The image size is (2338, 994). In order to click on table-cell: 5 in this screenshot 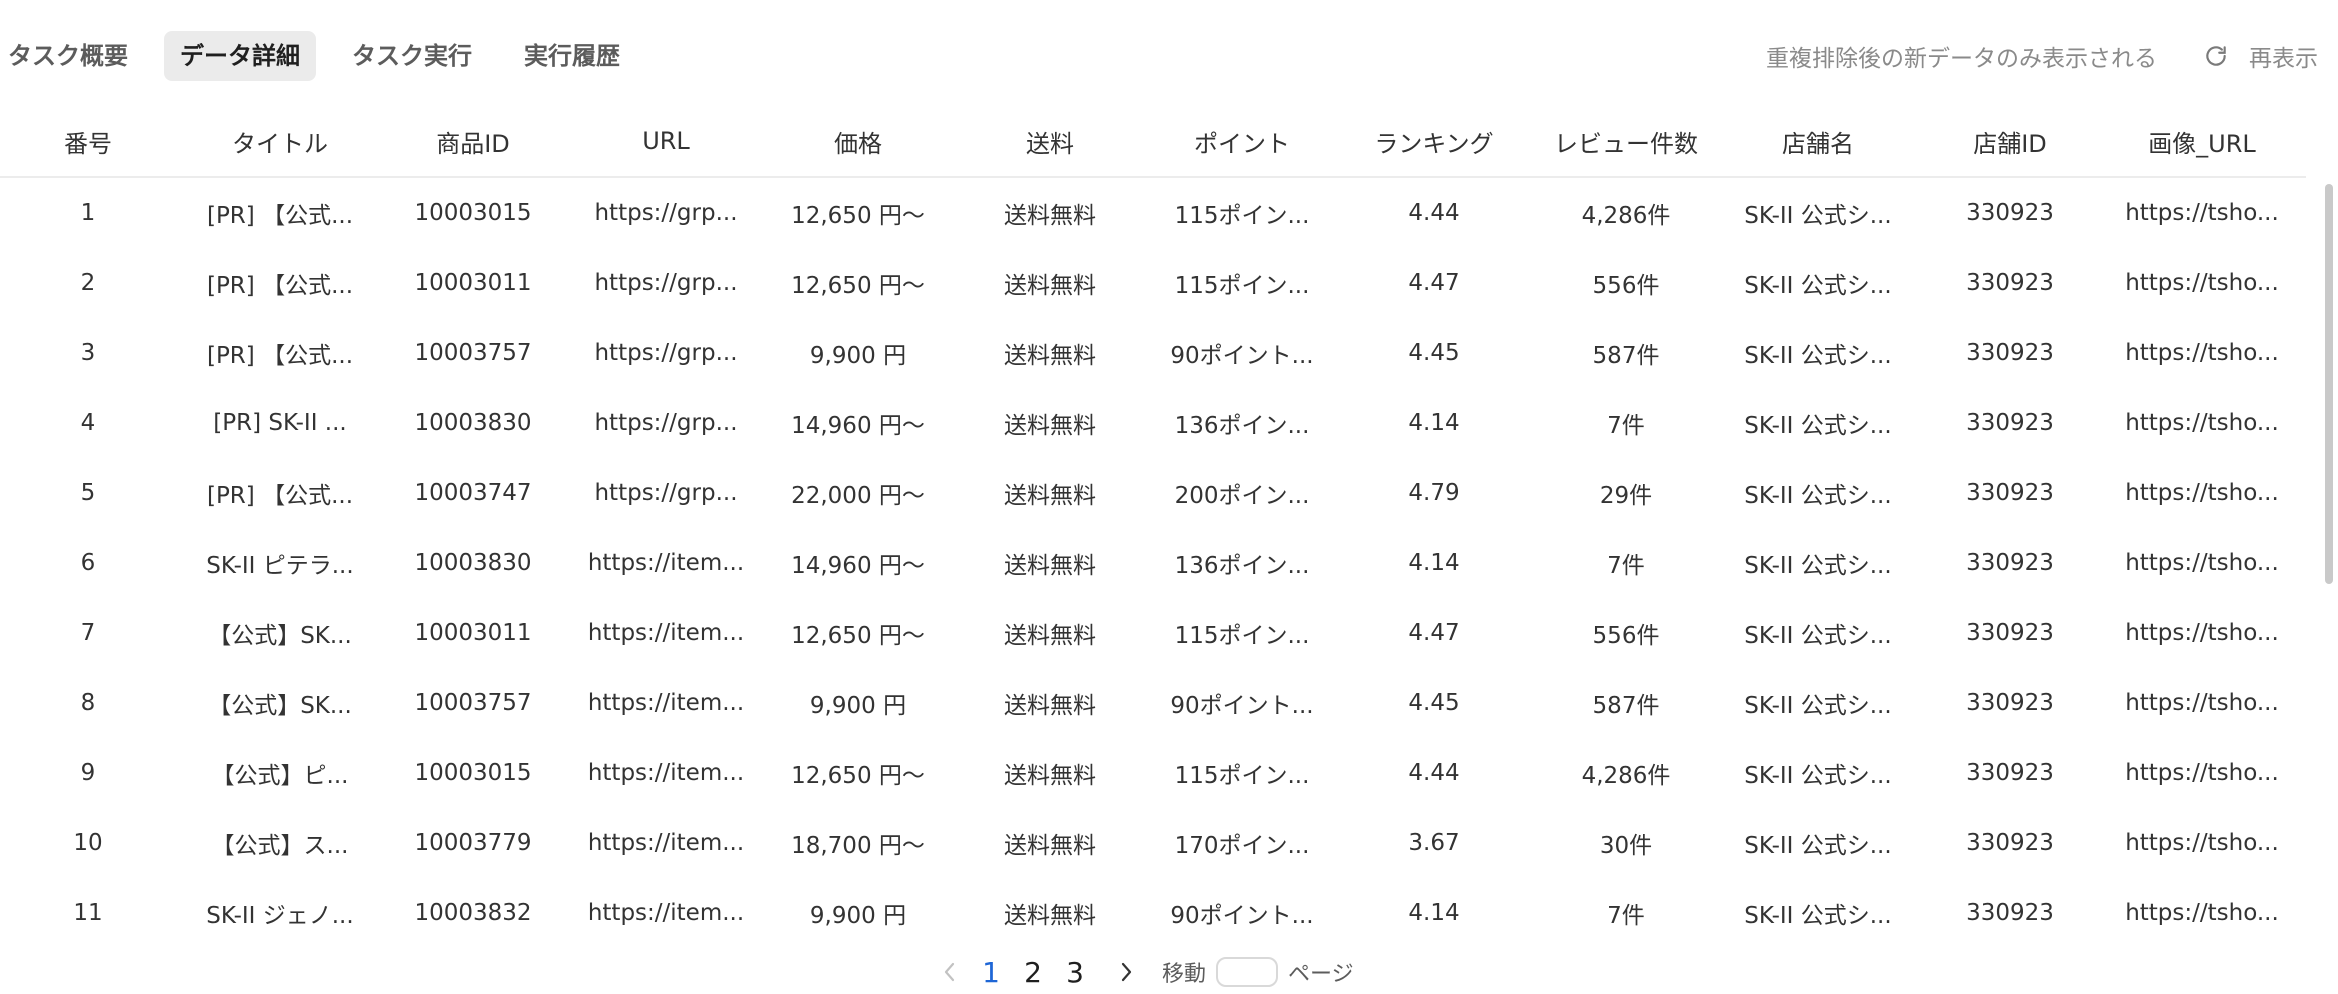, I will do `click(88, 493)`.